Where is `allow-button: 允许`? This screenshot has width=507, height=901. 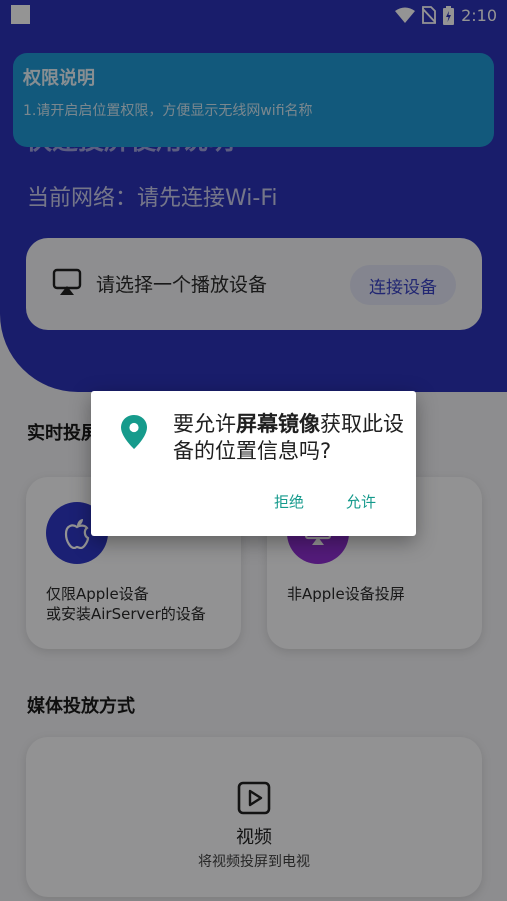 allow-button: 允许 is located at coordinates (361, 501).